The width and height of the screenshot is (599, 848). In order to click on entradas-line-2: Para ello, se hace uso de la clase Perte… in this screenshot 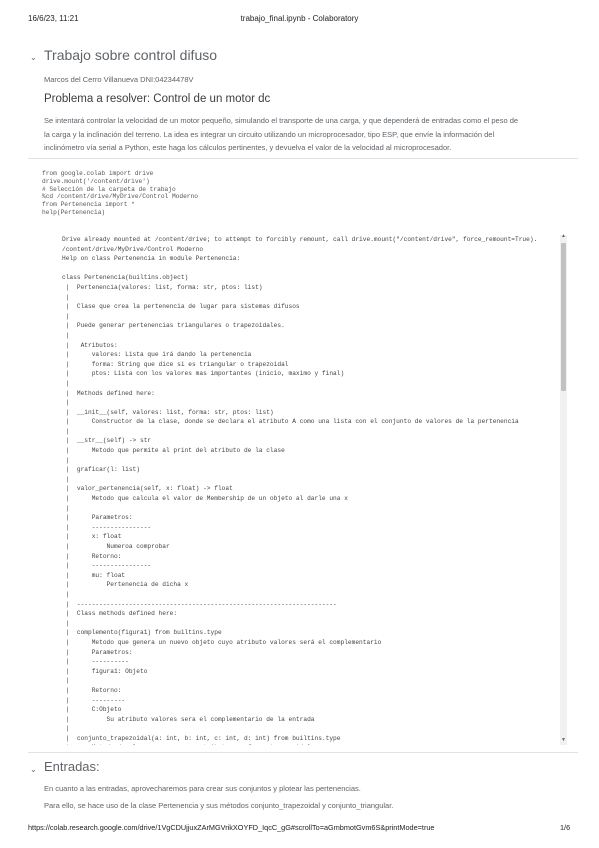, I will do `click(219, 805)`.